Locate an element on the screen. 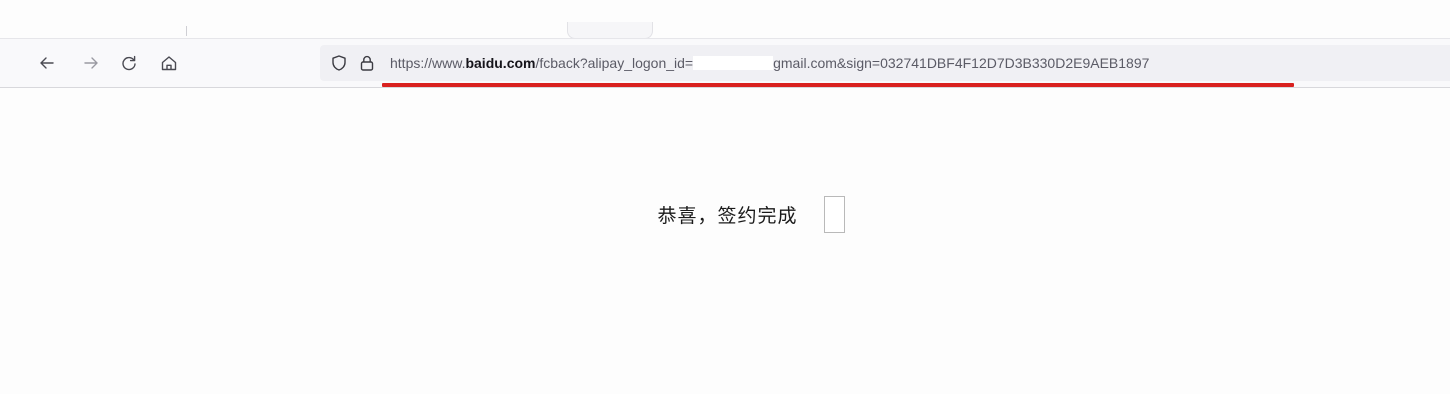 The width and height of the screenshot is (1450, 394). redacted-region is located at coordinates (733, 63).